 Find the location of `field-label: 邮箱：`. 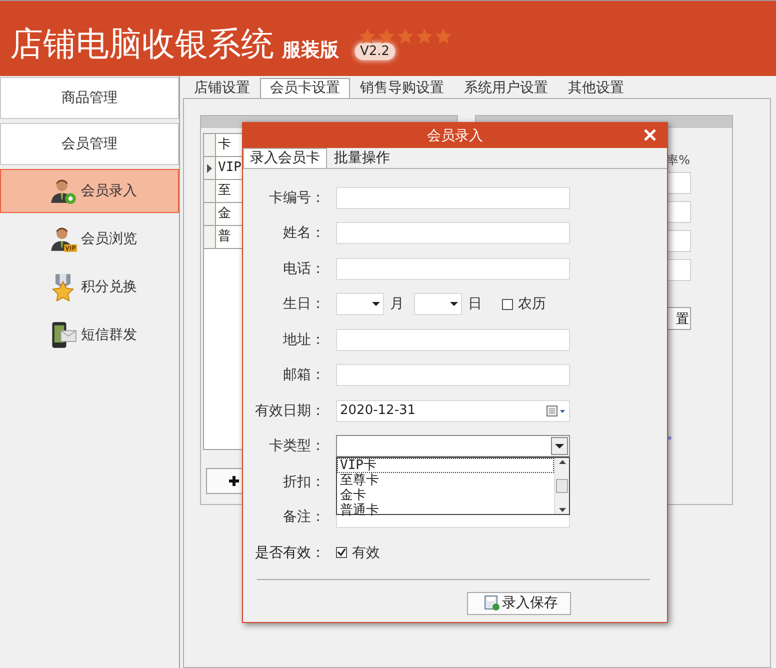

field-label: 邮箱： is located at coordinates (303, 375).